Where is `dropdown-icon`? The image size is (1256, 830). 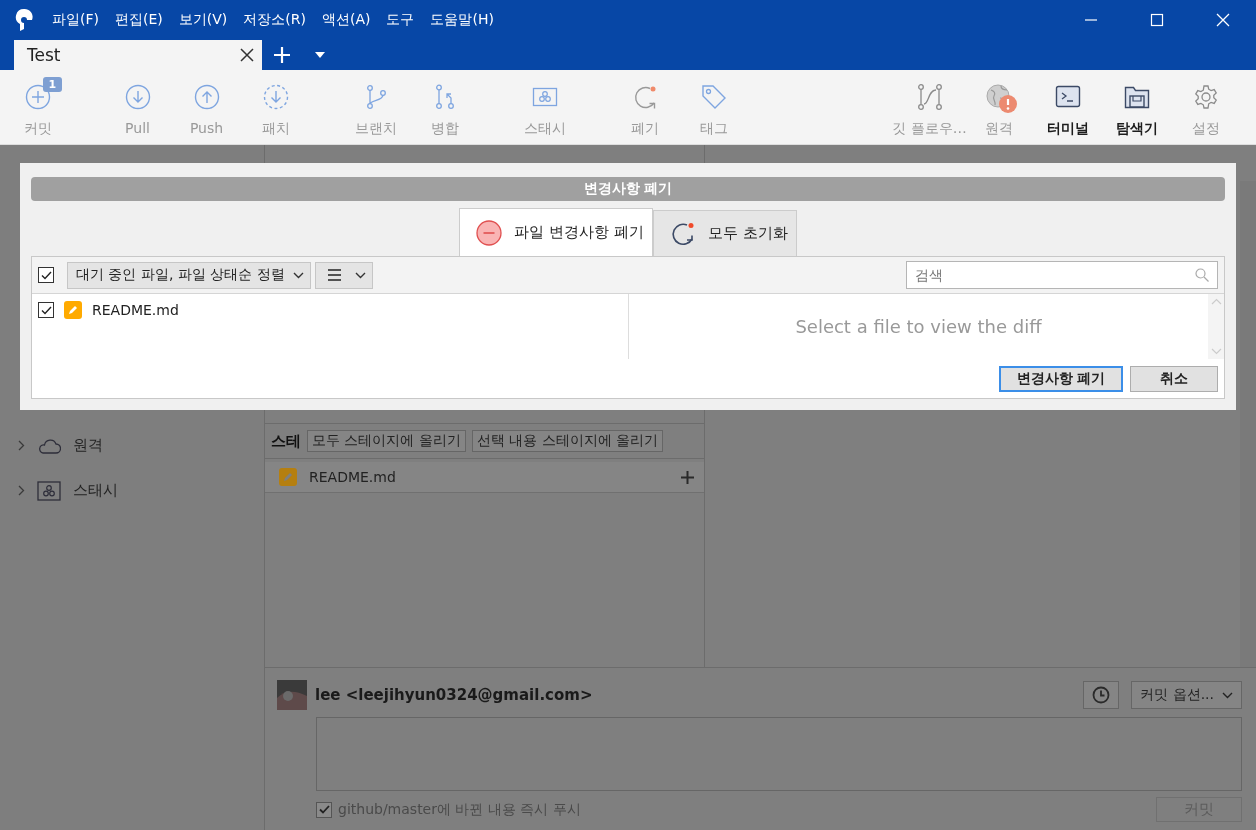
dropdown-icon is located at coordinates (320, 55).